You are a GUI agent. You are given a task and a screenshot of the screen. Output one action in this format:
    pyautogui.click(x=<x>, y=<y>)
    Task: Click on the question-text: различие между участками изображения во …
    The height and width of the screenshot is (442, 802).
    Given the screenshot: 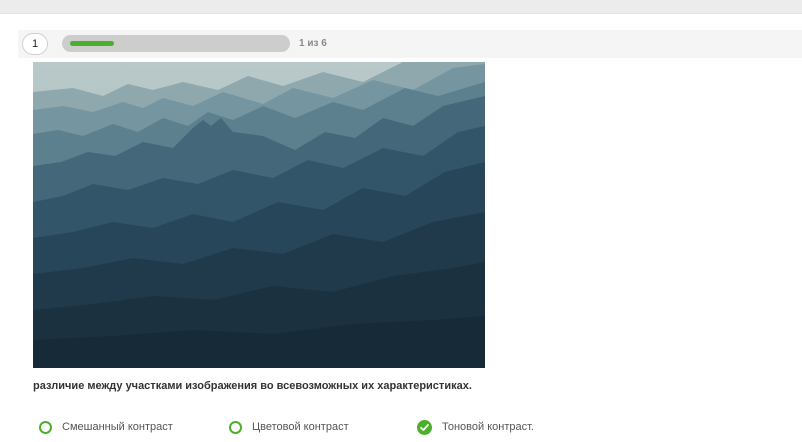 What is the action you would take?
    pyautogui.click(x=252, y=386)
    